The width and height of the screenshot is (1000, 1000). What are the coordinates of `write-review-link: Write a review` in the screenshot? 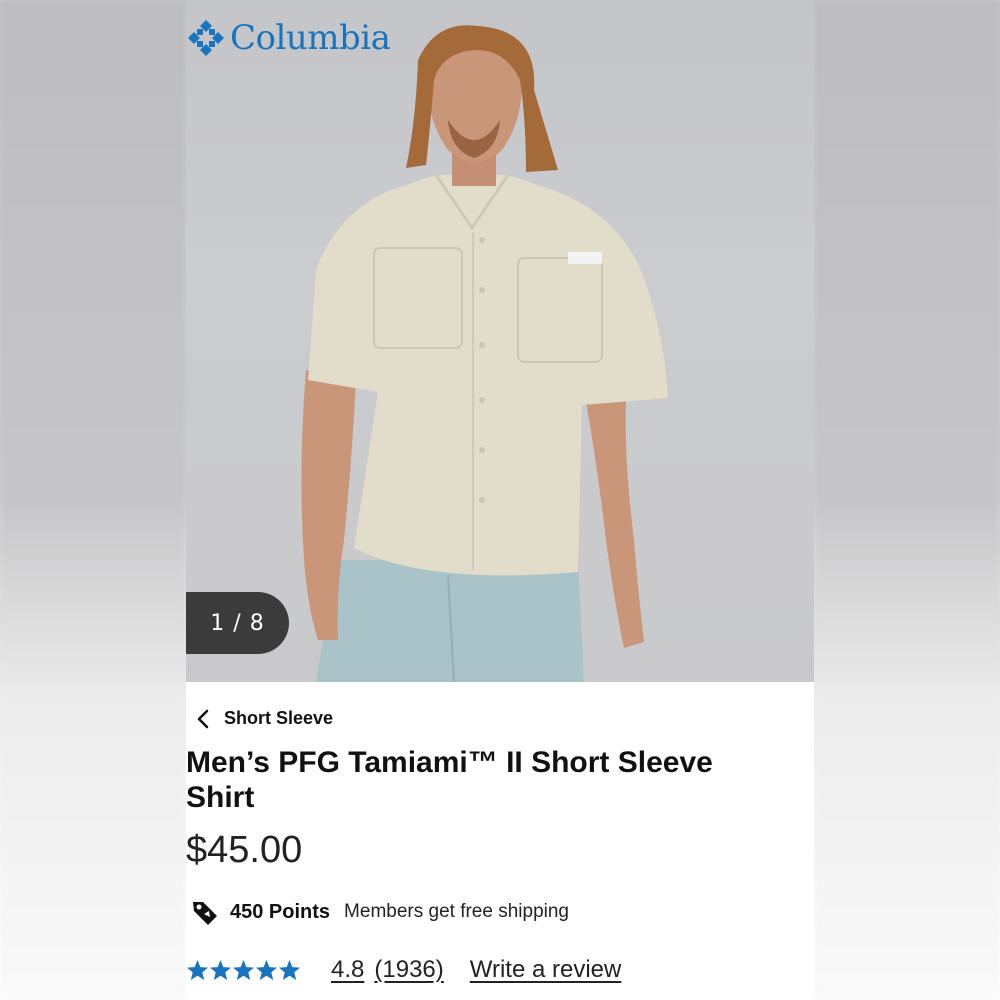 It's located at (546, 970).